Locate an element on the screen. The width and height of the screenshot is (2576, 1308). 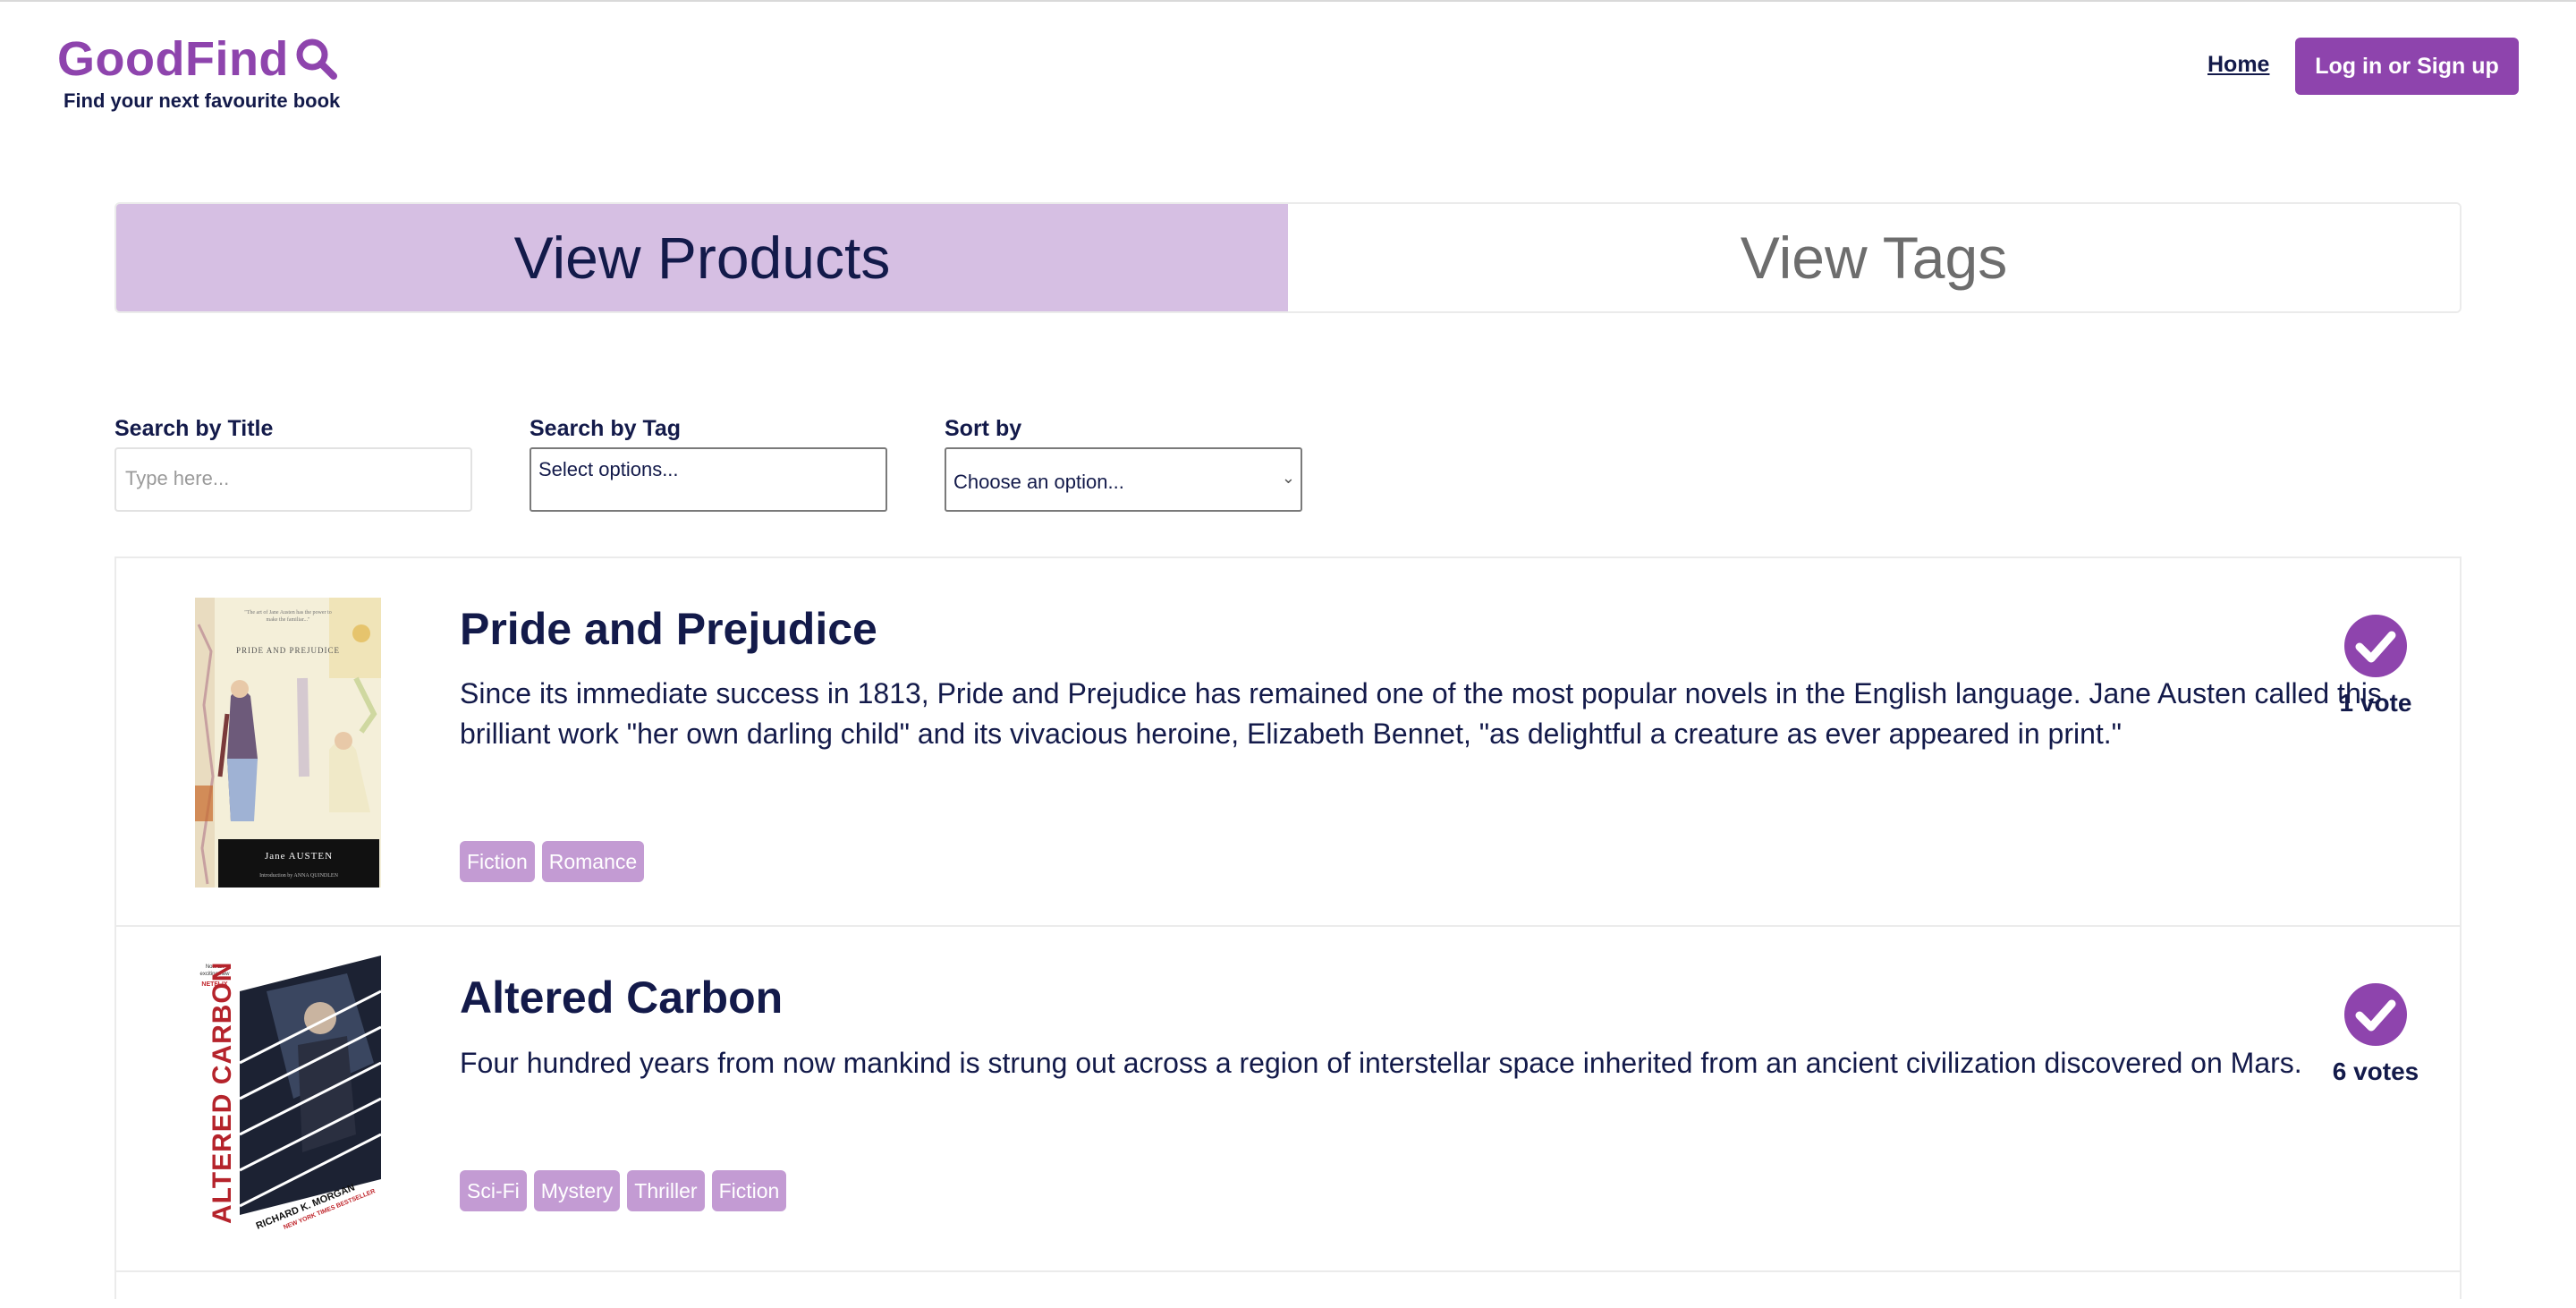
sort-filter: Sort by Choose an option... ⌄ is located at coordinates (1123, 462).